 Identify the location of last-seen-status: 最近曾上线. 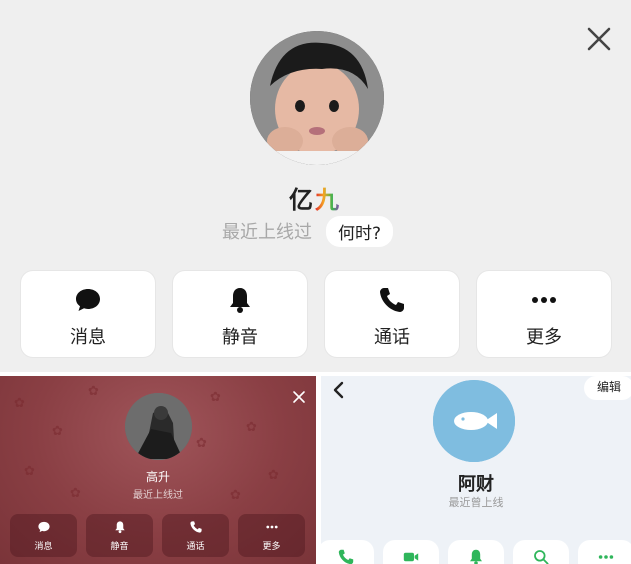
(476, 502).